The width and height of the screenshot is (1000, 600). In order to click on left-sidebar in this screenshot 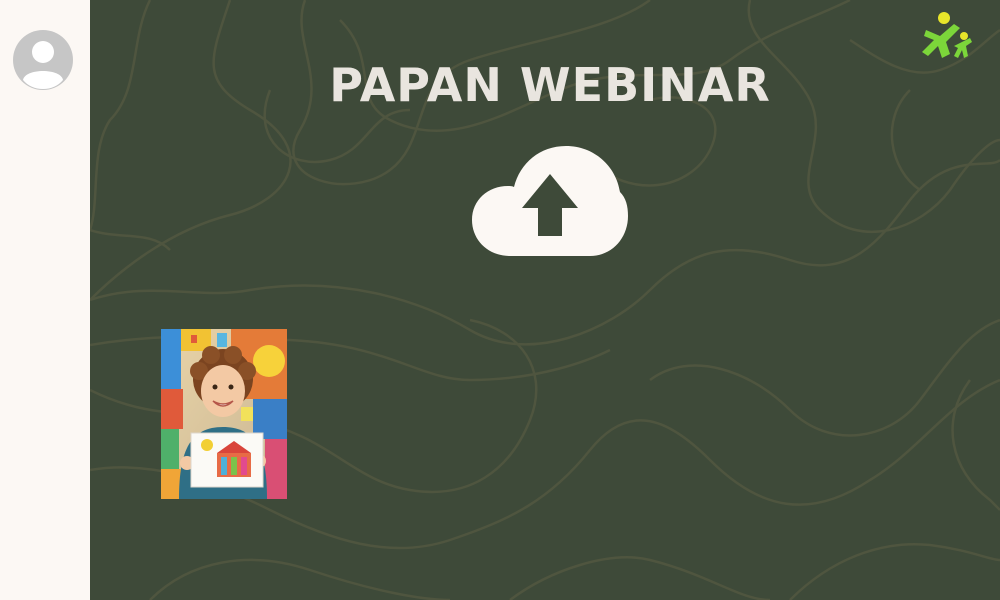, I will do `click(45, 300)`.